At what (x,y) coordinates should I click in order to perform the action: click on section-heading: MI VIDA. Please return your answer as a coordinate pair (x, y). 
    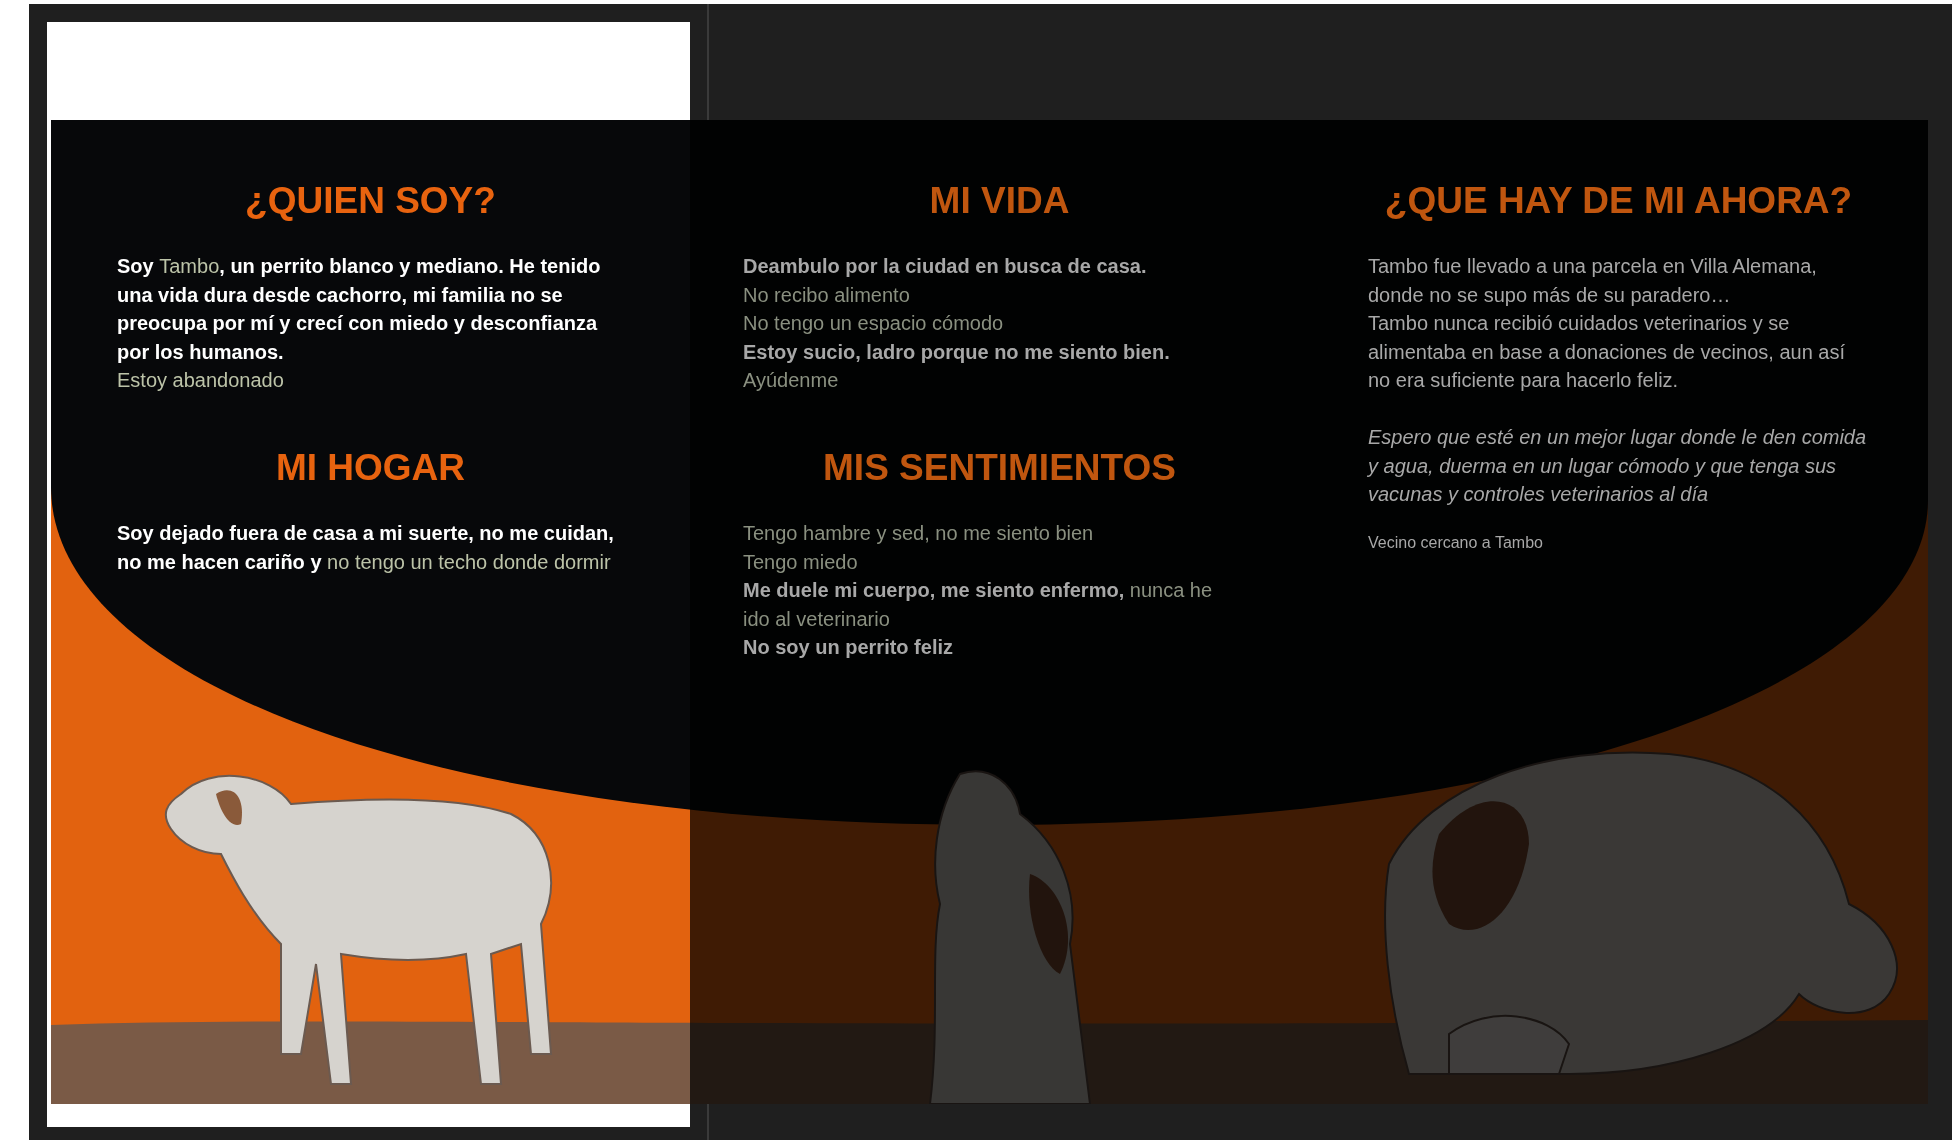
    Looking at the image, I should click on (999, 201).